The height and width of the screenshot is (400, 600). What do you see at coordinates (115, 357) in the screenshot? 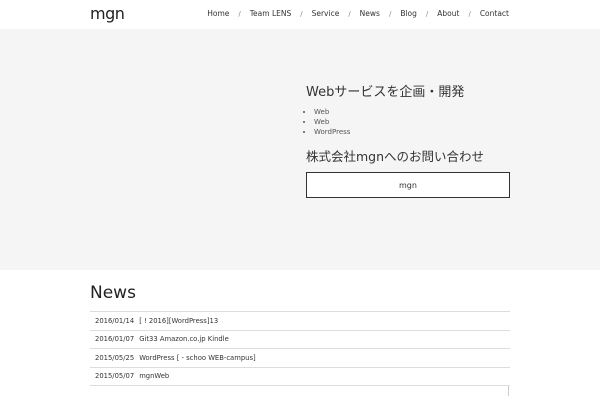
I see `news-date: 2015/05/25` at bounding box center [115, 357].